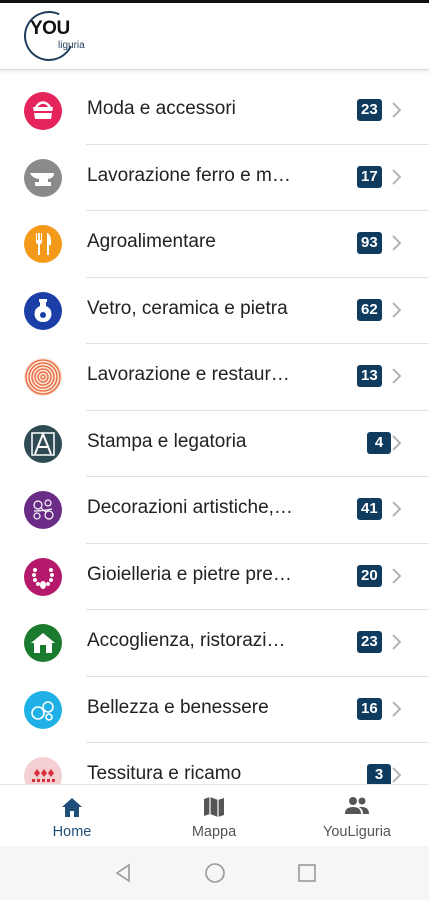 This screenshot has height=900, width=429. What do you see at coordinates (43, 310) in the screenshot?
I see `vase-icon` at bounding box center [43, 310].